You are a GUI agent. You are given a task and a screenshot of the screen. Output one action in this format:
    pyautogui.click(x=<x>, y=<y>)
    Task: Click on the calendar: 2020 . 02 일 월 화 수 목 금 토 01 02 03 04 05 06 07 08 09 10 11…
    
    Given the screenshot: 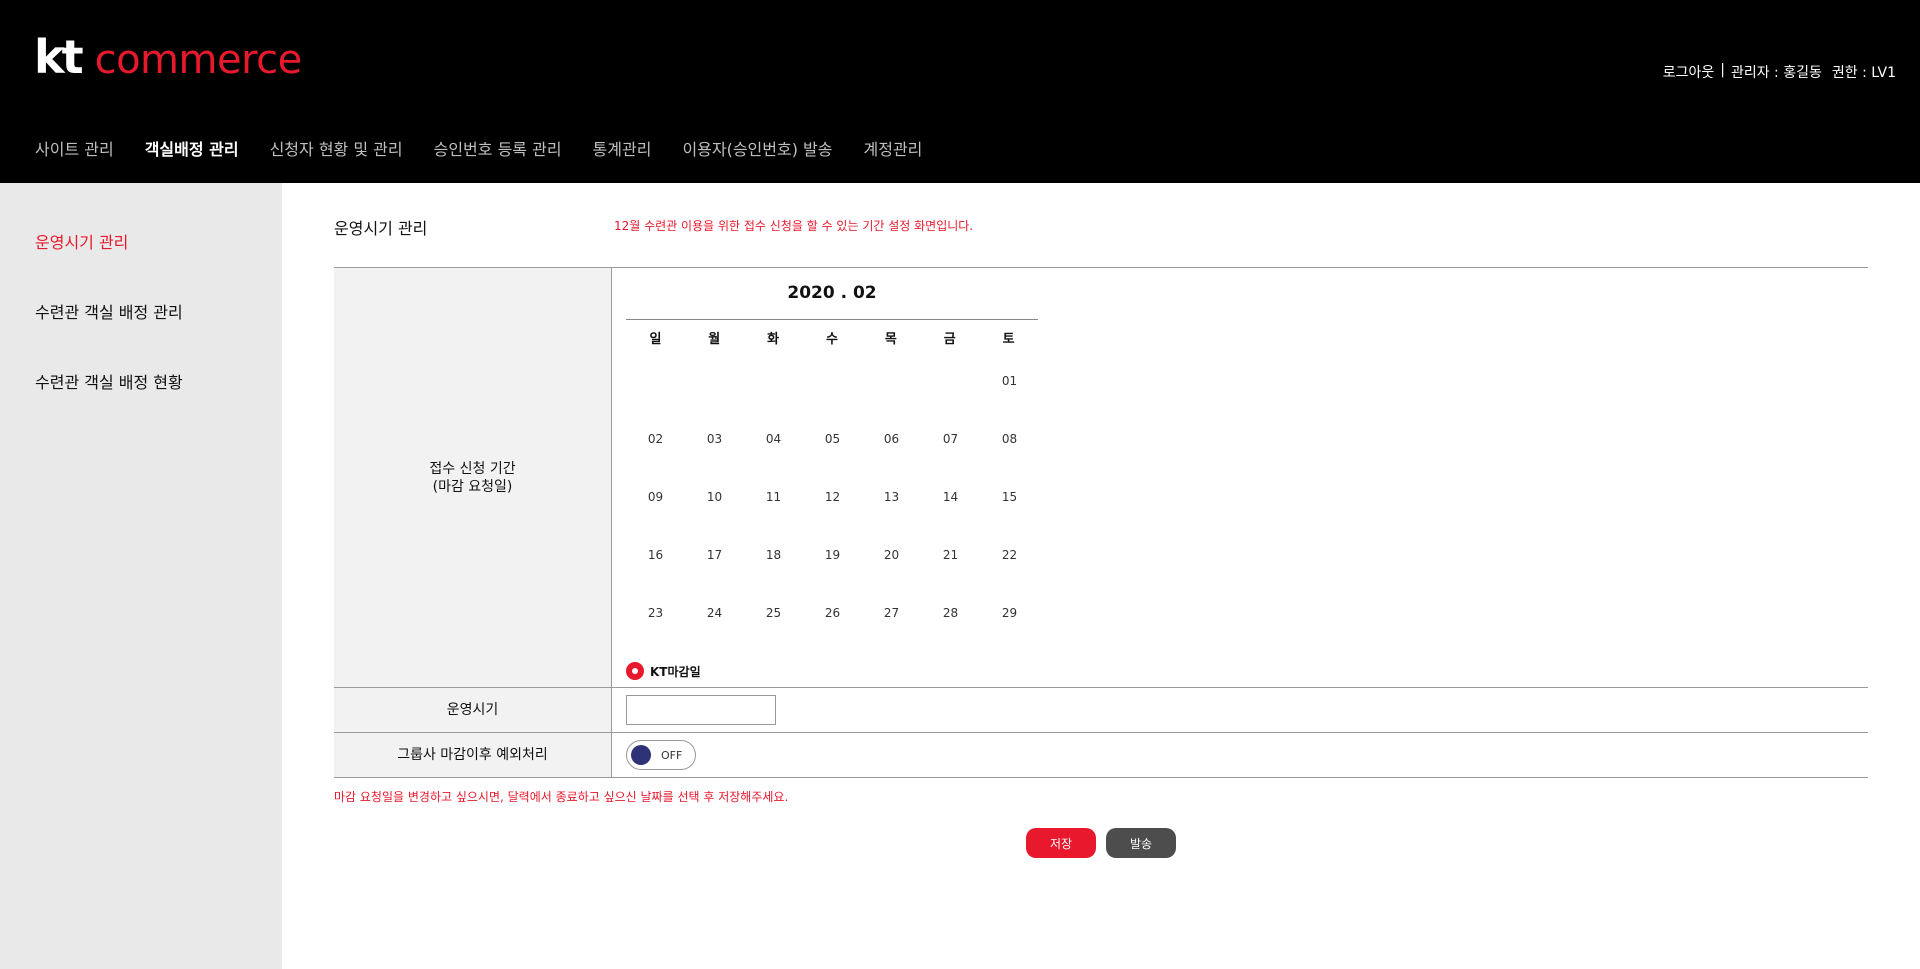 What is the action you would take?
    pyautogui.click(x=832, y=461)
    